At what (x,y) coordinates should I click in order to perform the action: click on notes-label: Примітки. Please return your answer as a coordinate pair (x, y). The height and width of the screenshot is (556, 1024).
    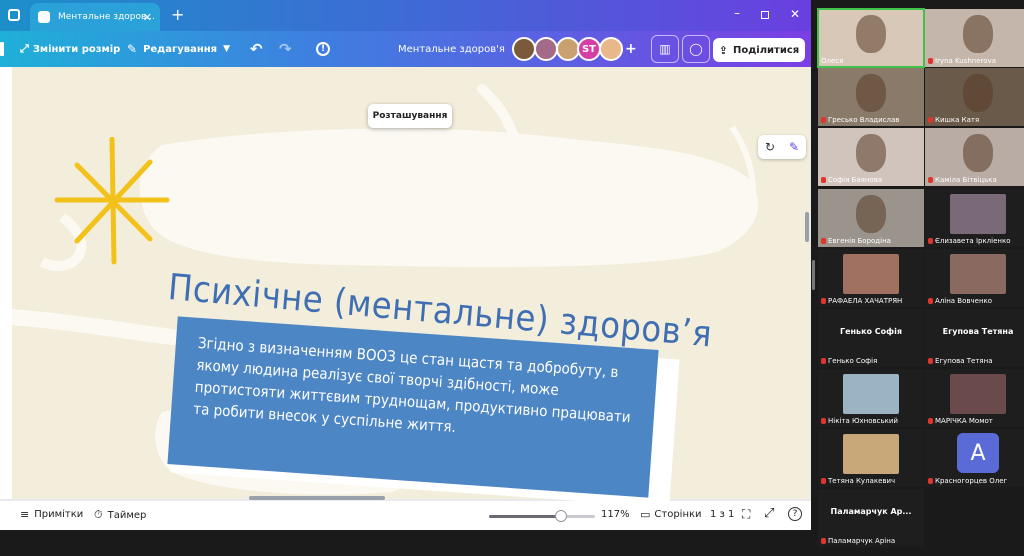
    Looking at the image, I should click on (59, 514).